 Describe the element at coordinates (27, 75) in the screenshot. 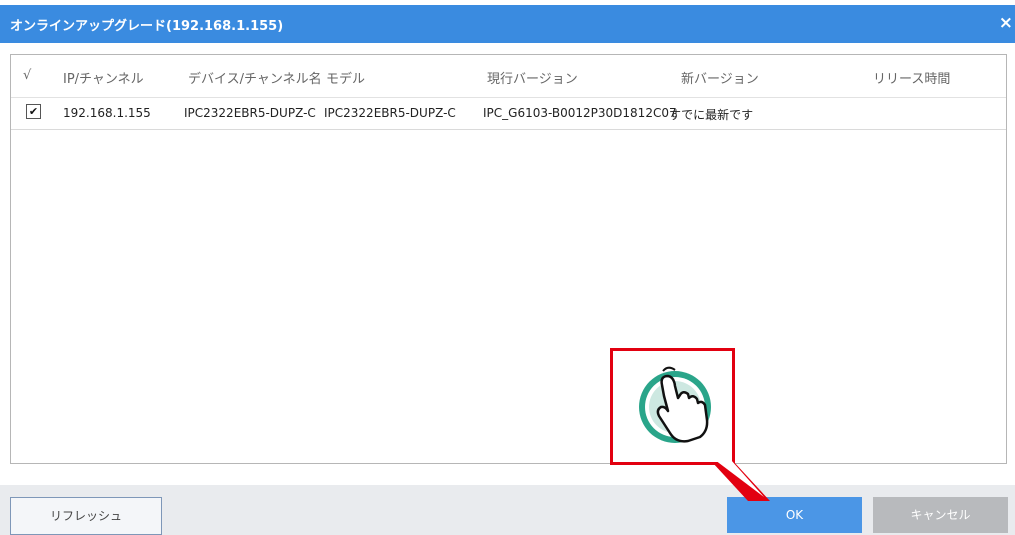

I see `header-check-all: √` at that location.